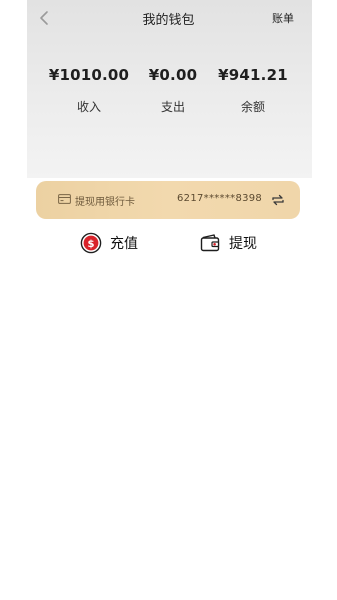 Image resolution: width=337 pixels, height=600 pixels. Describe the element at coordinates (278, 200) in the screenshot. I see `swap-icon` at that location.